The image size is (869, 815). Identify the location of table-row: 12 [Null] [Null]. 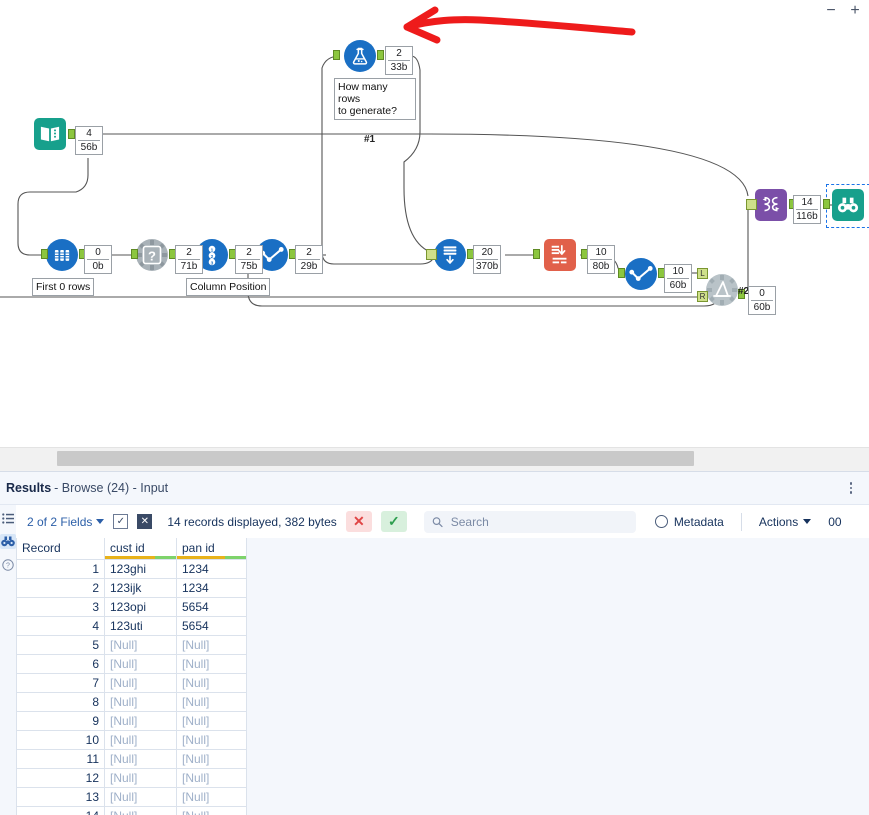
(131, 777).